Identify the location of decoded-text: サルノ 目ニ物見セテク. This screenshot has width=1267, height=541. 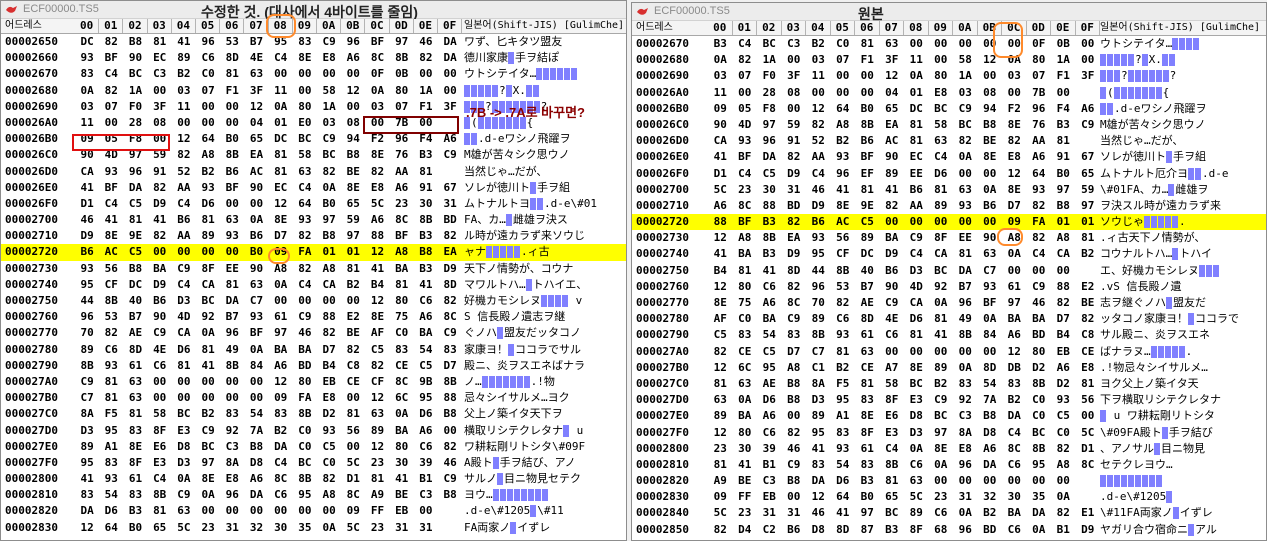
(545, 479).